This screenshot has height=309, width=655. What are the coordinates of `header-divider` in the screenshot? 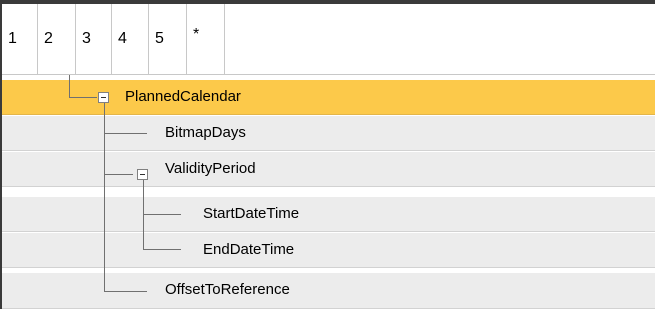 It's located at (328, 74).